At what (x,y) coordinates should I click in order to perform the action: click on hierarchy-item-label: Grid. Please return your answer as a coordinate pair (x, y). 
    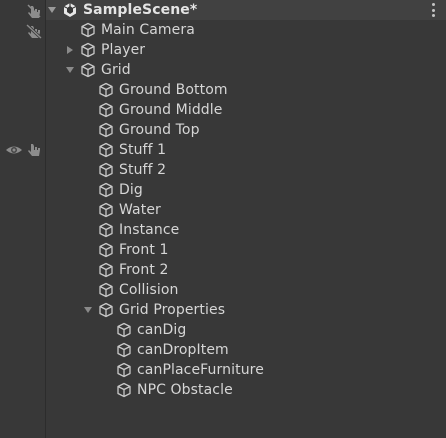
    Looking at the image, I should click on (116, 70).